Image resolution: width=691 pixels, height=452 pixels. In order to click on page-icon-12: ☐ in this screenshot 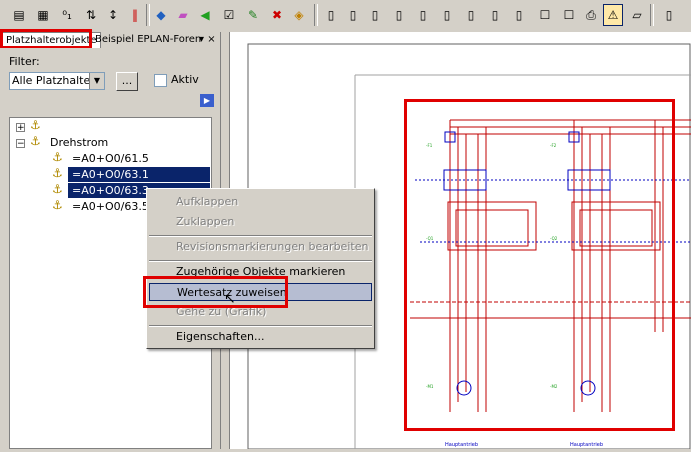, I will do `click(569, 15)`.